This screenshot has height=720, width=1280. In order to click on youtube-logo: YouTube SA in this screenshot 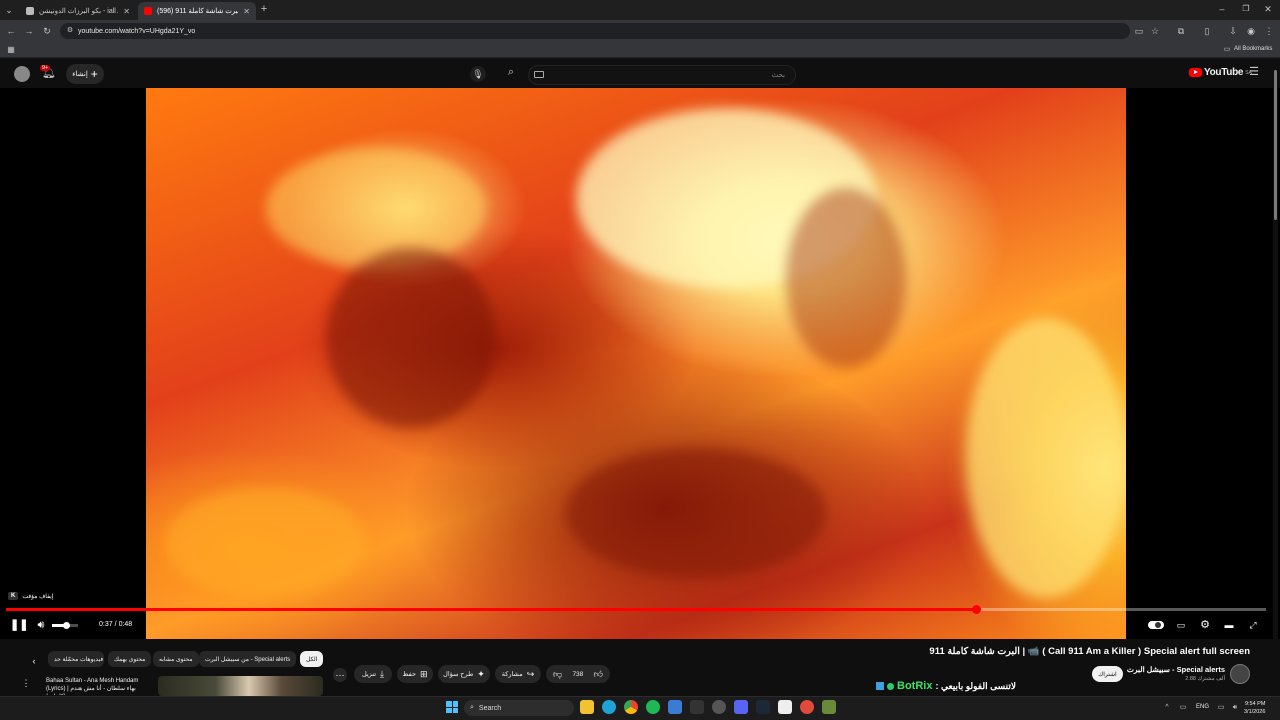, I will do `click(1220, 72)`.